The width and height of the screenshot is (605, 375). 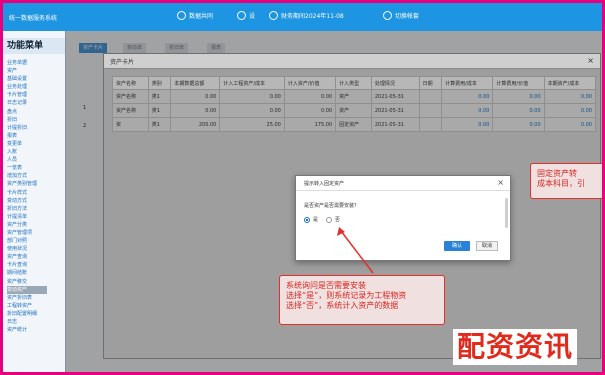 I want to click on annotation-callout-side: 固定资产转 成本科目，引, so click(x=566, y=181).